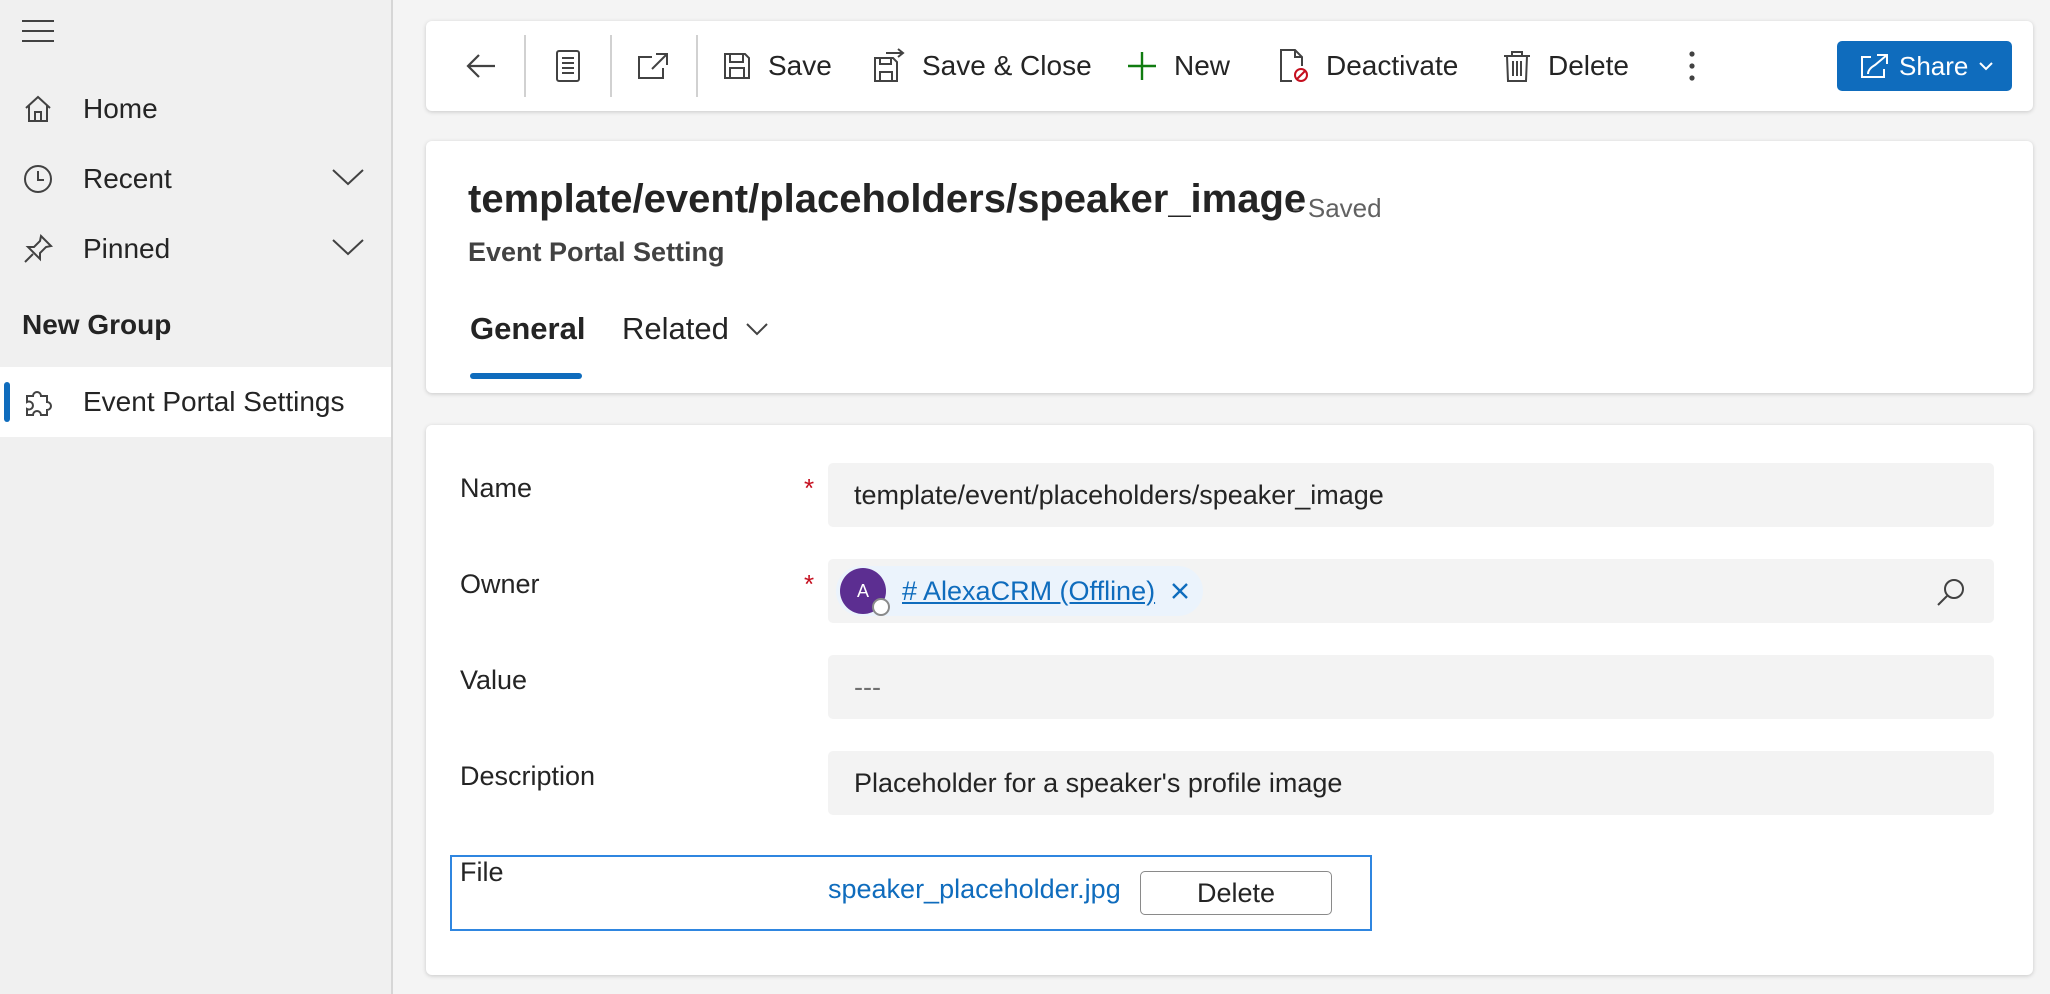 This screenshot has height=994, width=2050. Describe the element at coordinates (195, 109) in the screenshot. I see `sidebar-item-home: Home` at that location.